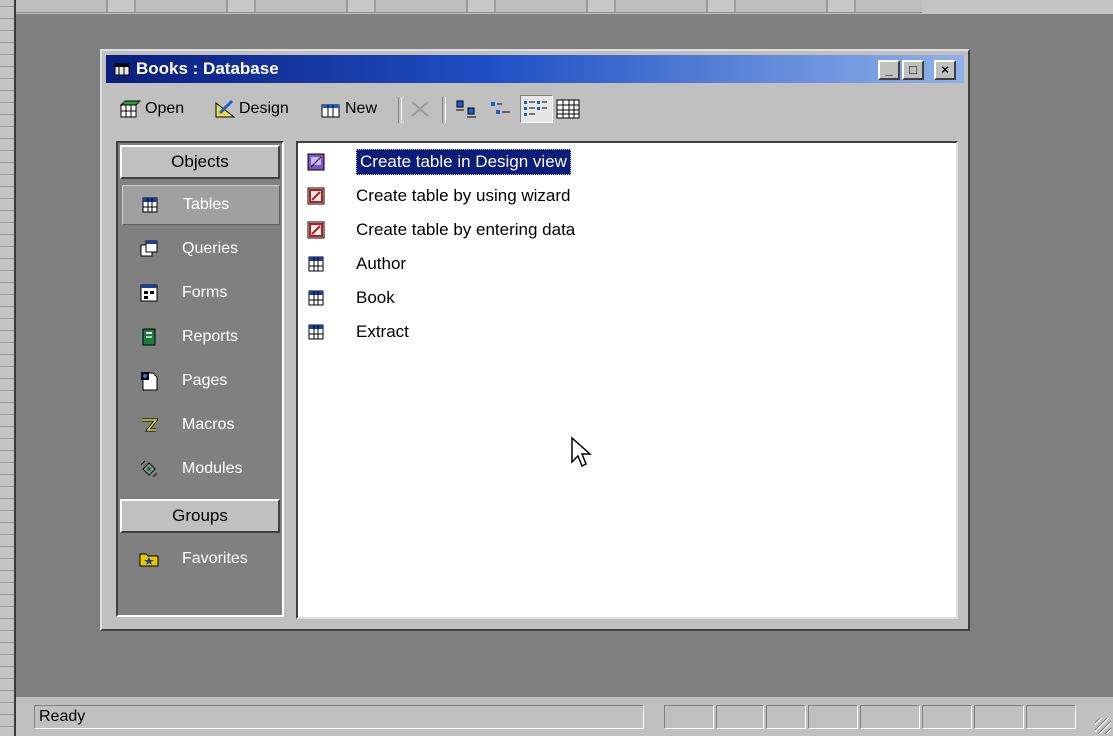 This screenshot has width=1113, height=736. I want to click on favorites-folder-icon, so click(149, 559).